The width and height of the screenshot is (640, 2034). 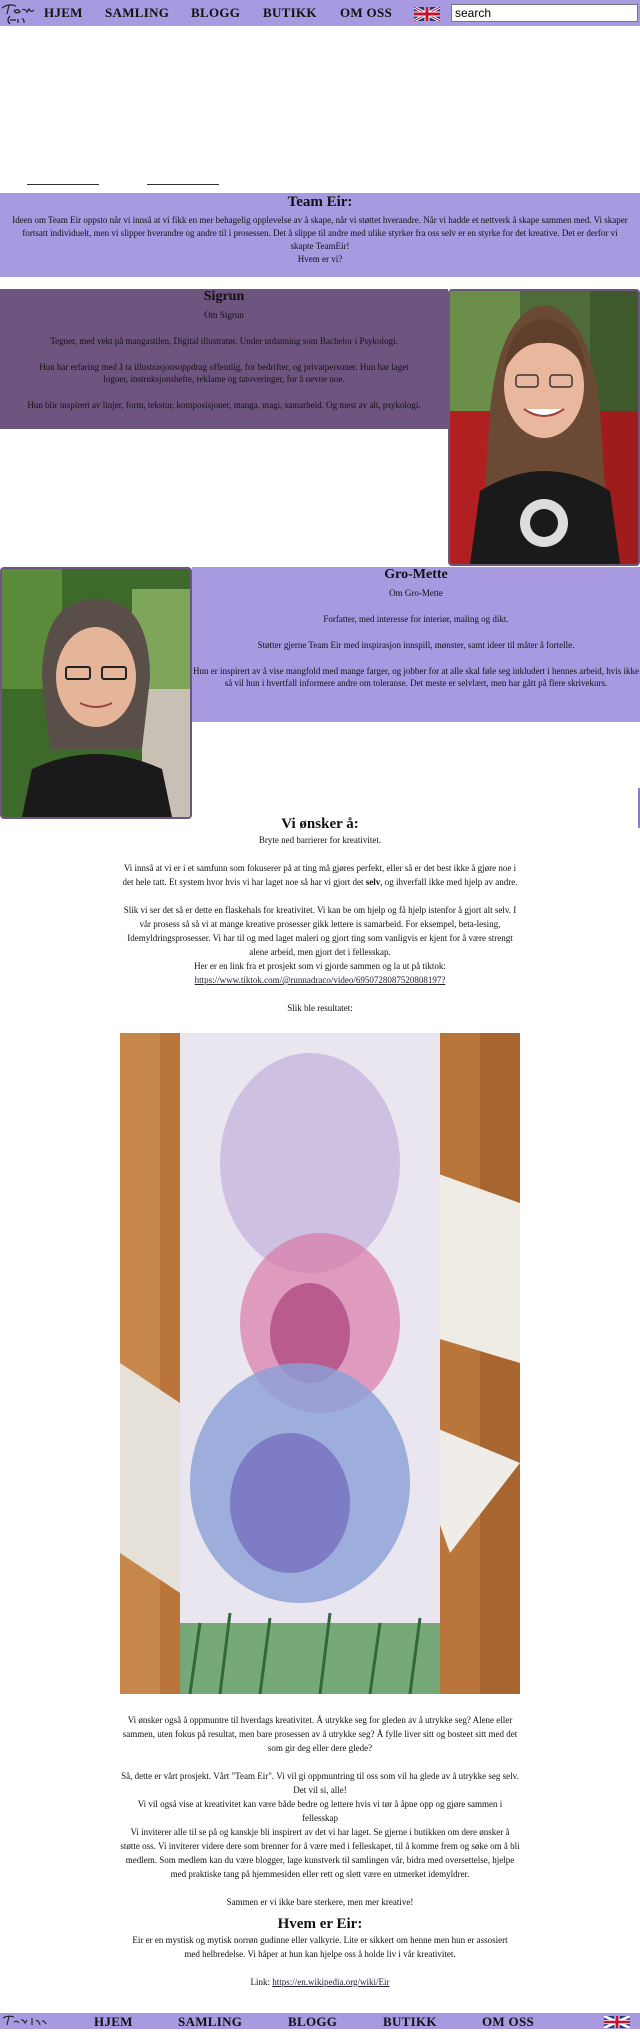 I want to click on nav-blog: BLOGG, so click(x=215, y=13).